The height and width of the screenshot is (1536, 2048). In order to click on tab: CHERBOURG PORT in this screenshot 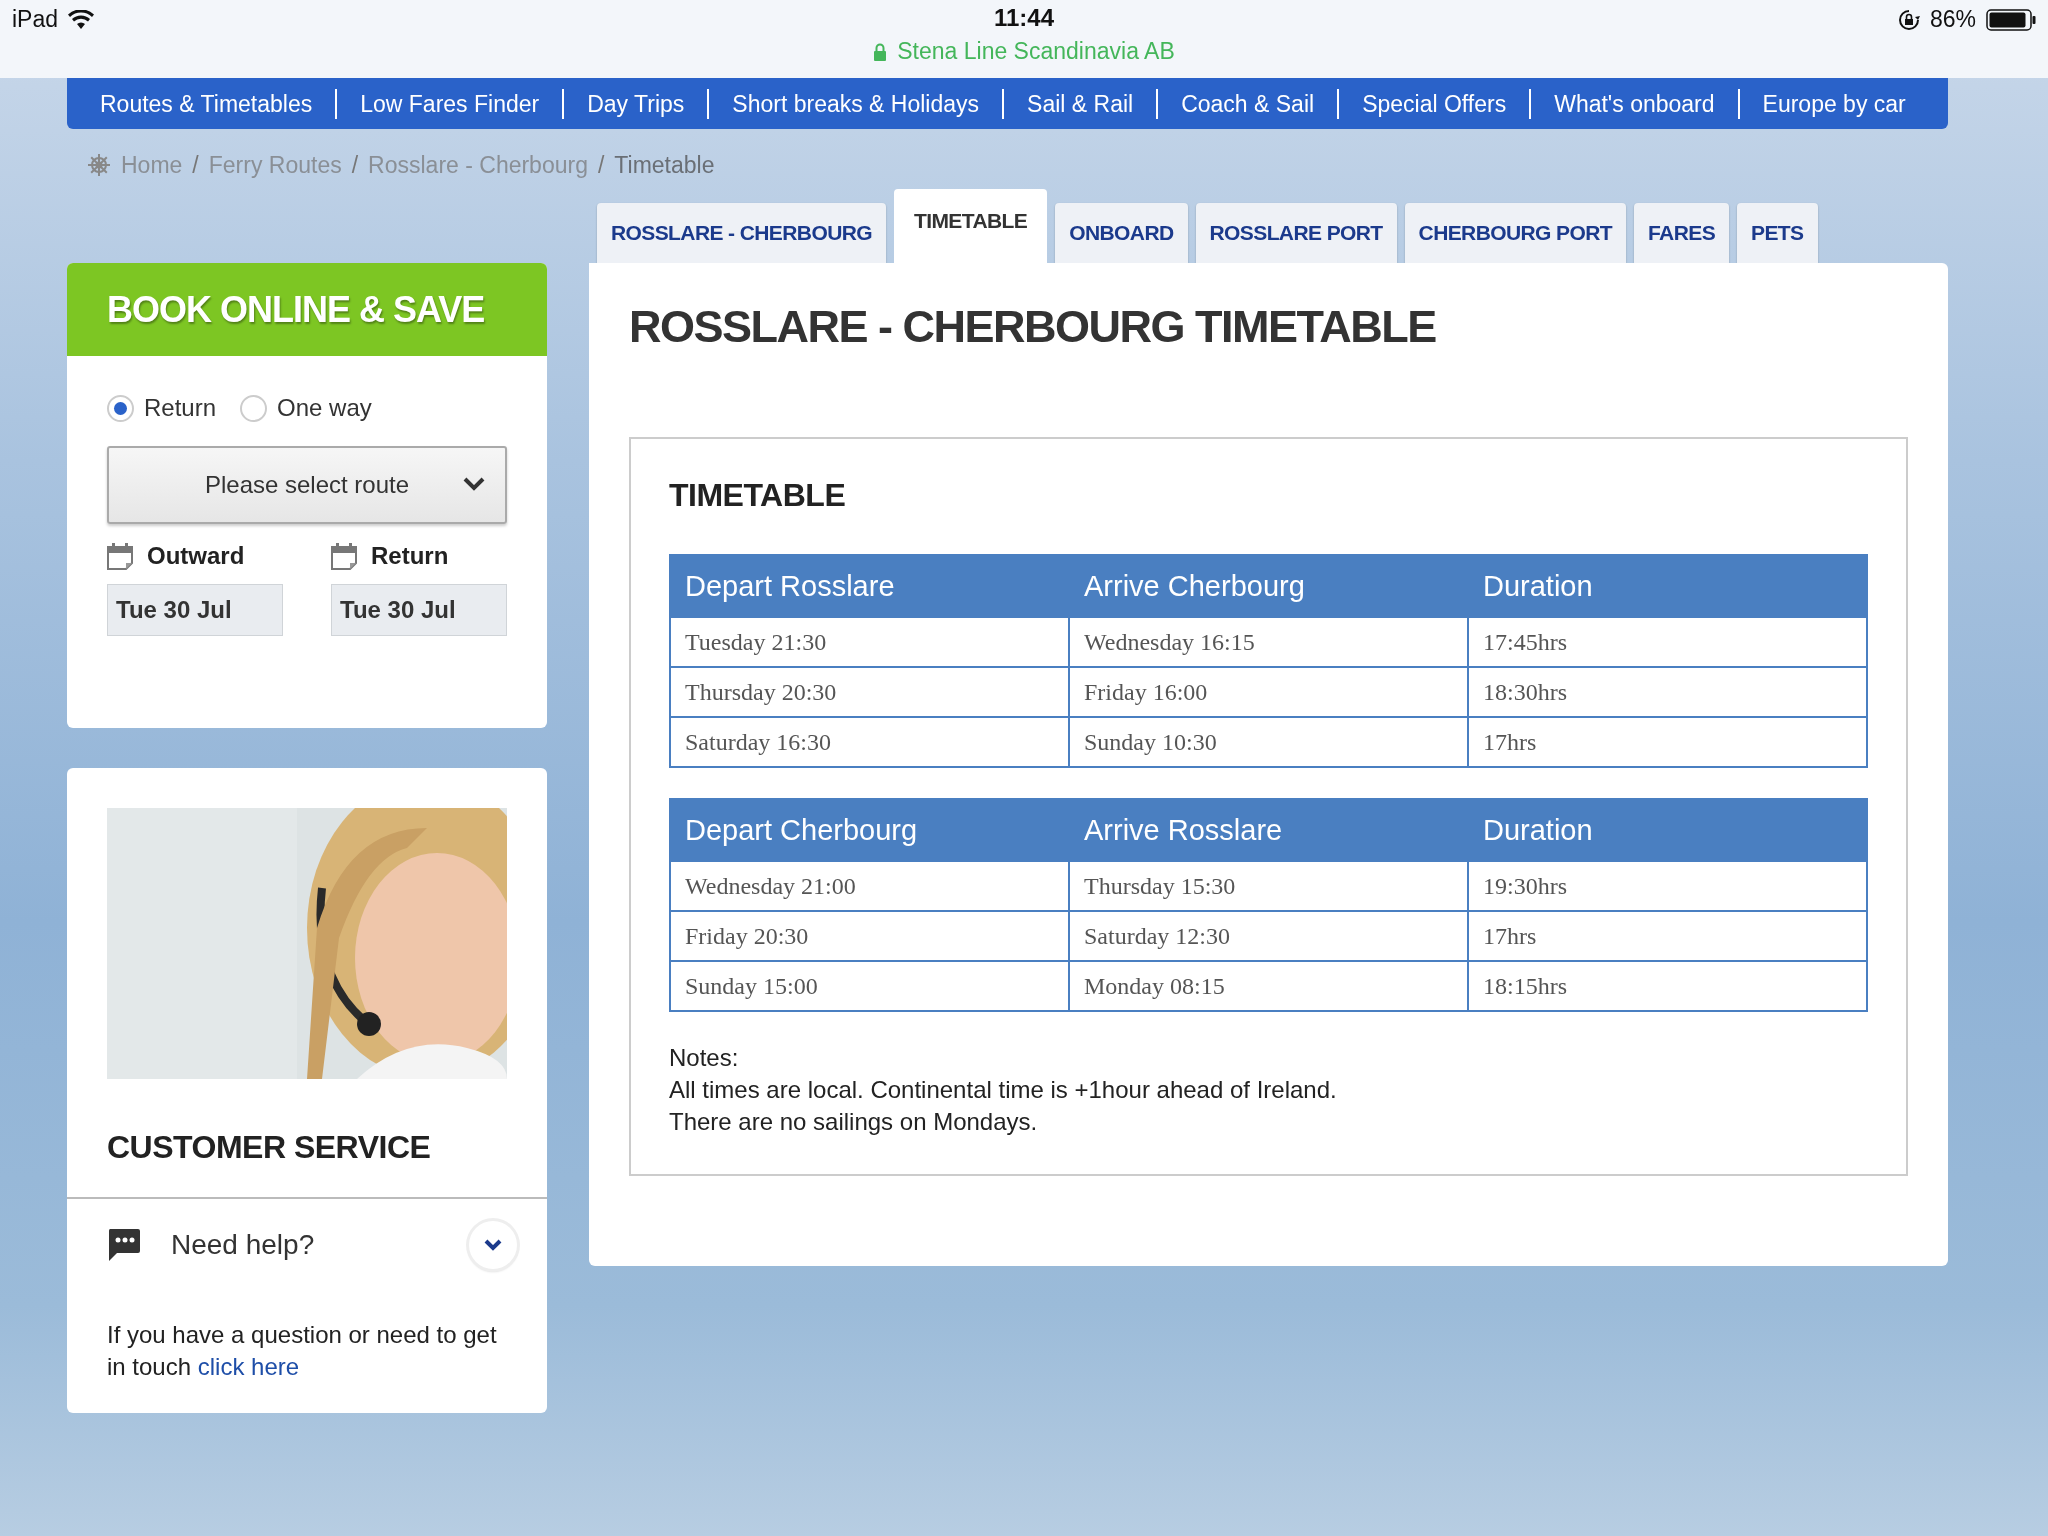, I will do `click(1515, 233)`.